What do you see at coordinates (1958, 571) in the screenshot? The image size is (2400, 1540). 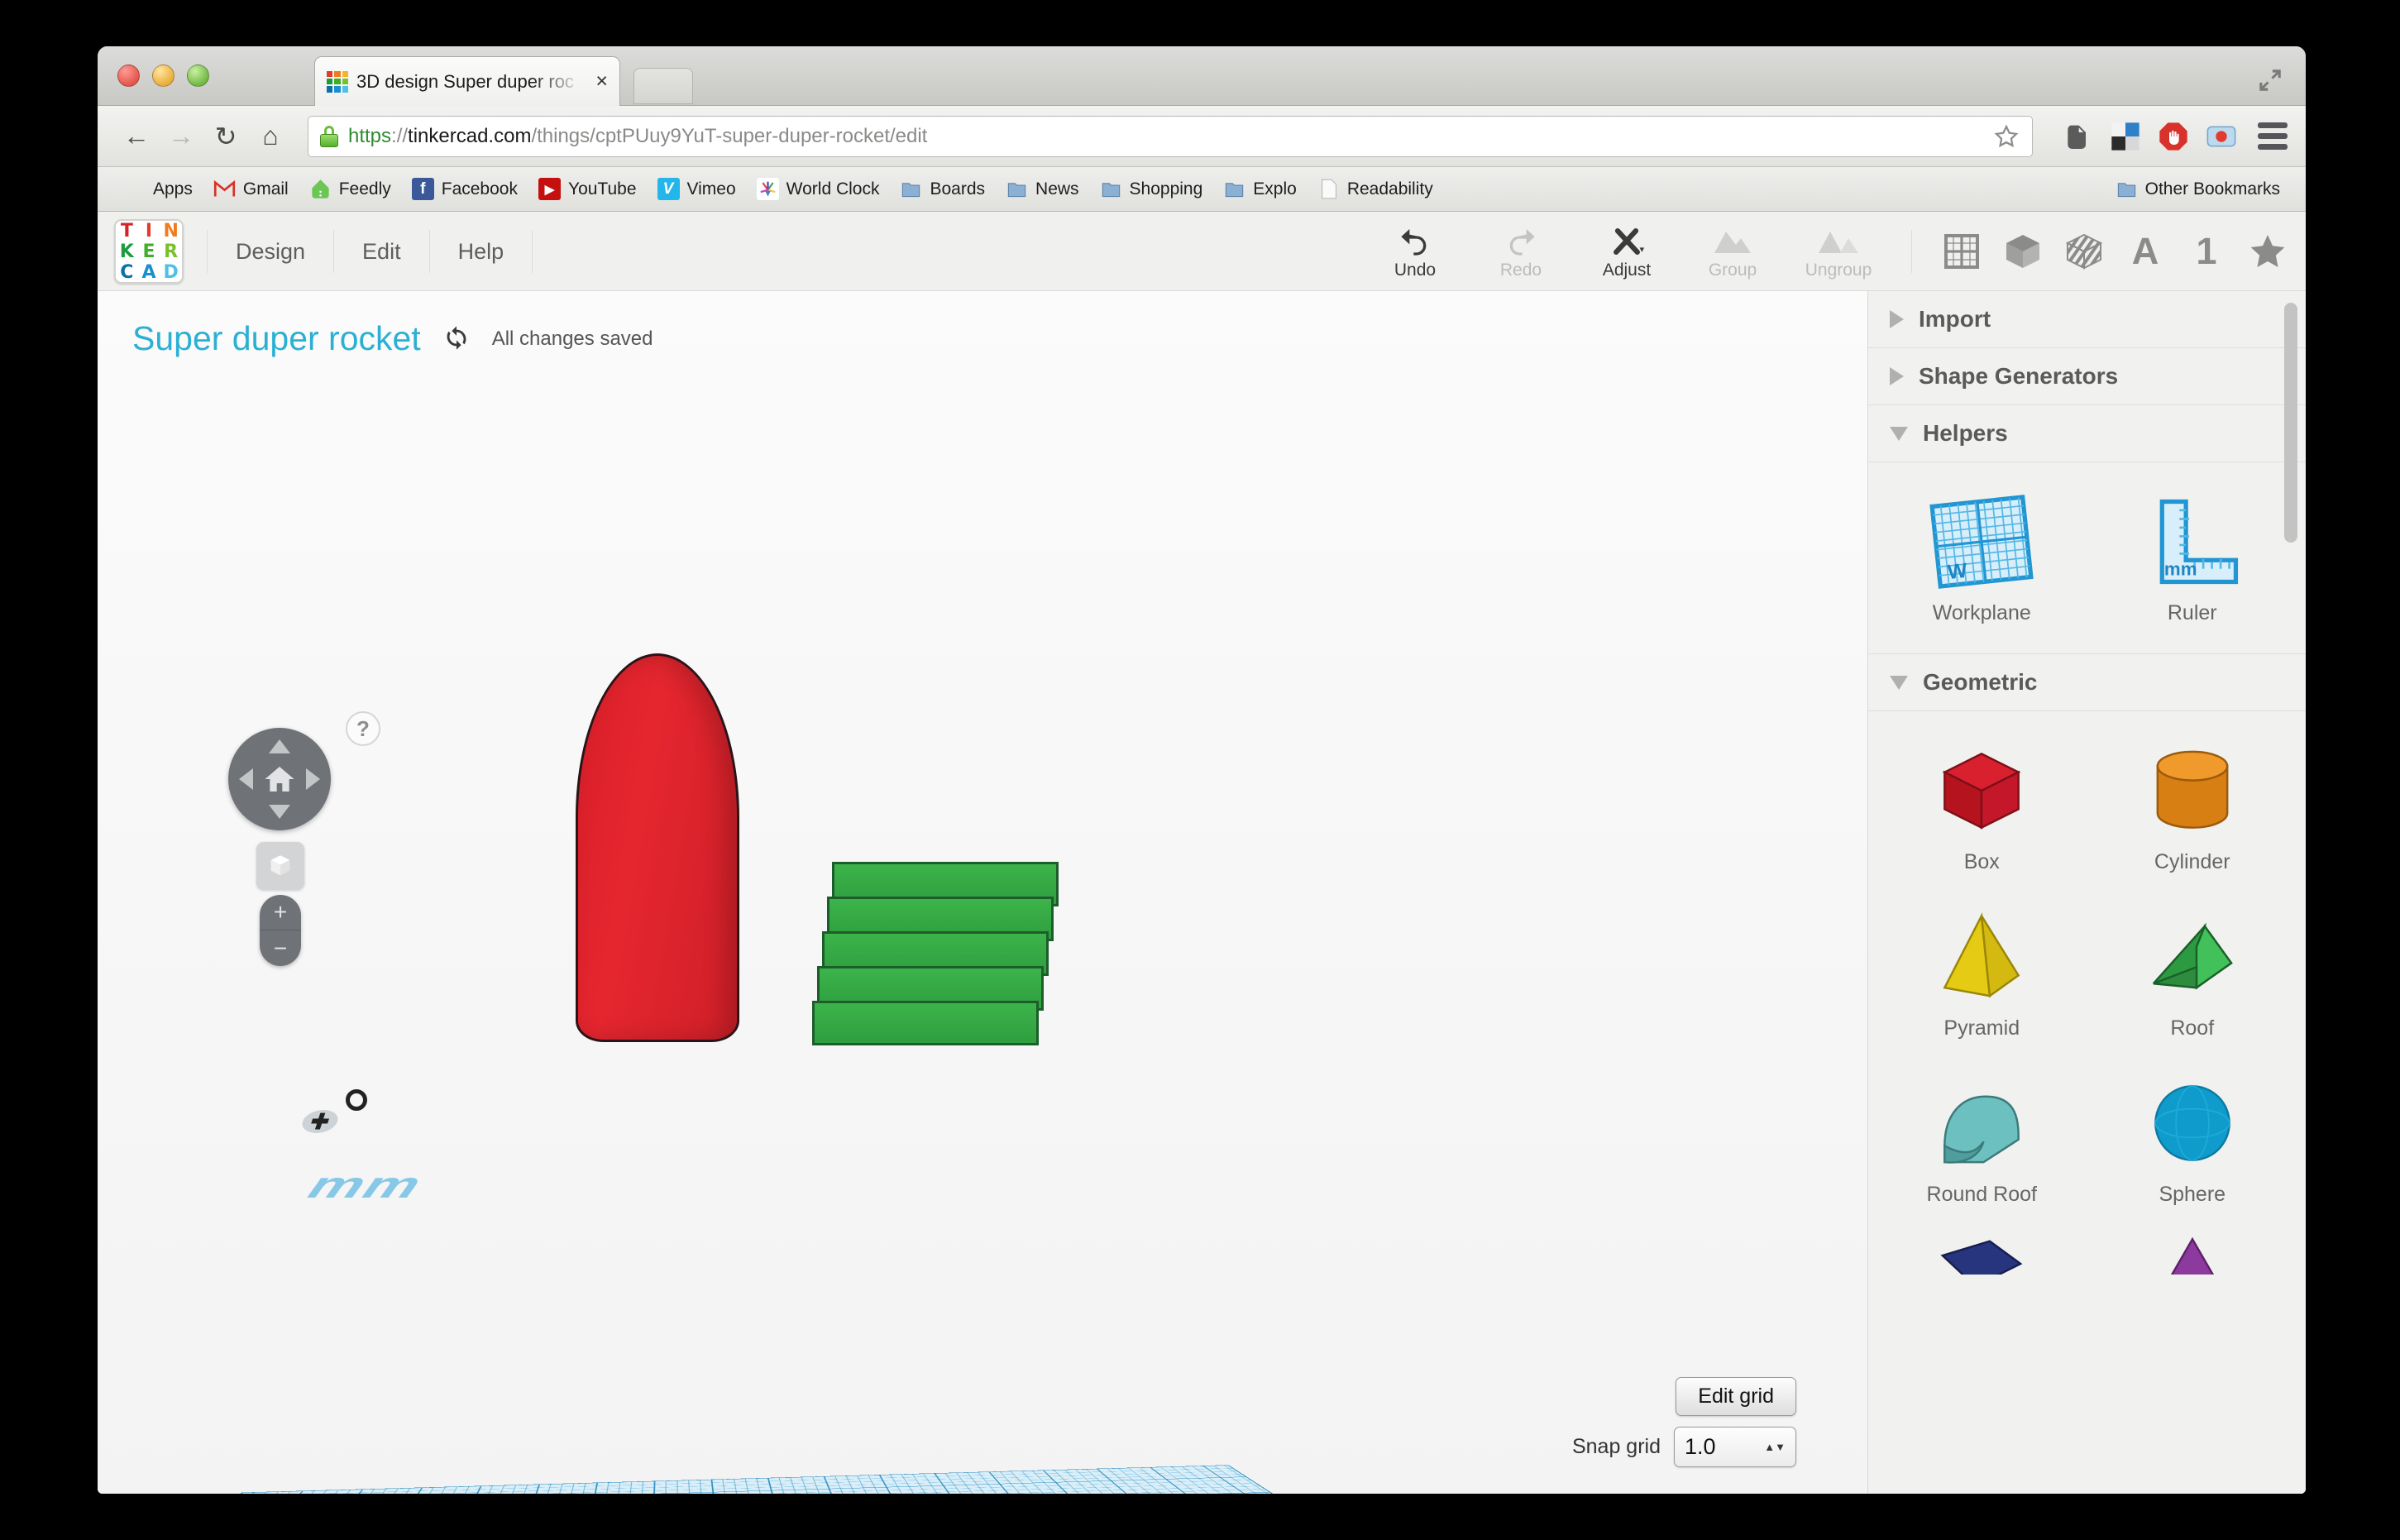 I see `svg-text: W` at bounding box center [1958, 571].